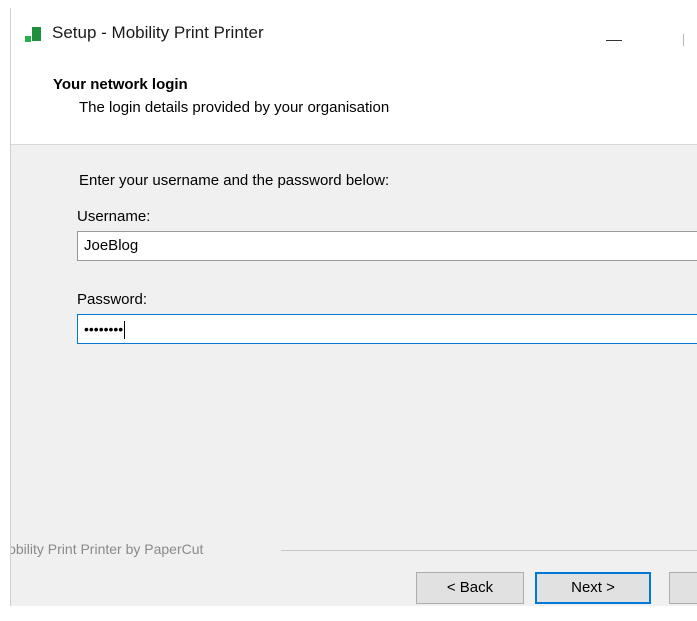  I want to click on branding-row: lobility Print Printer by PaperCut, so click(354, 550).